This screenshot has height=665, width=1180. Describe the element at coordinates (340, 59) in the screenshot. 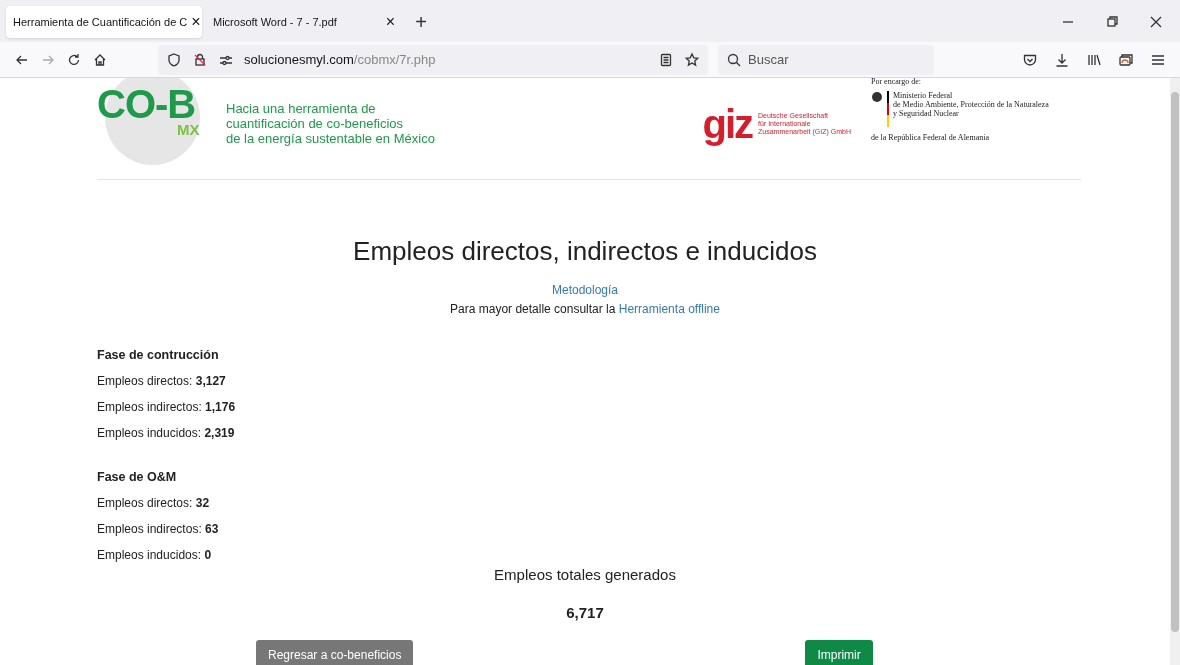

I see `url-text: solucionesmyl.com/cobmx/7r.php` at that location.